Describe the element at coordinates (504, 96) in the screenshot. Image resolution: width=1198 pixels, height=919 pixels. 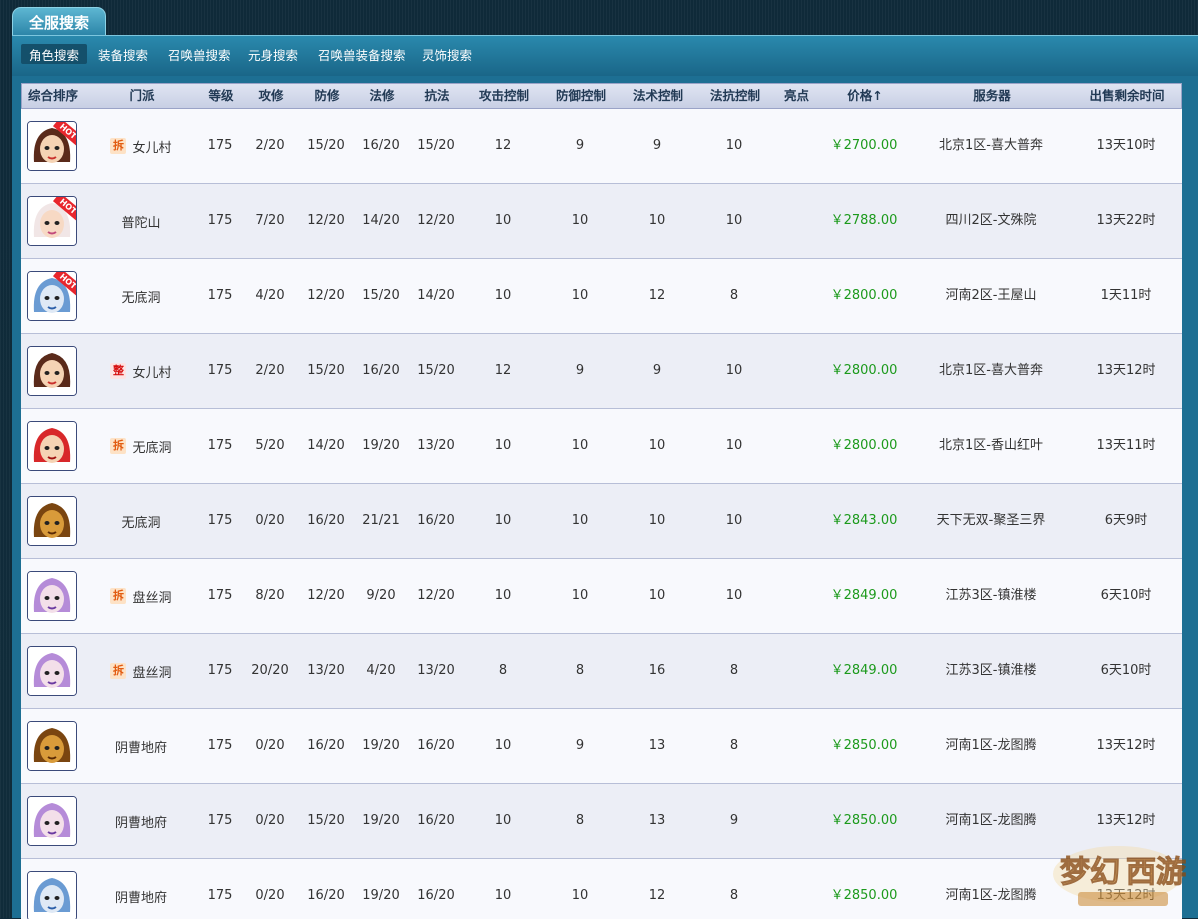
I see `col-attack-control: 攻击控制` at that location.